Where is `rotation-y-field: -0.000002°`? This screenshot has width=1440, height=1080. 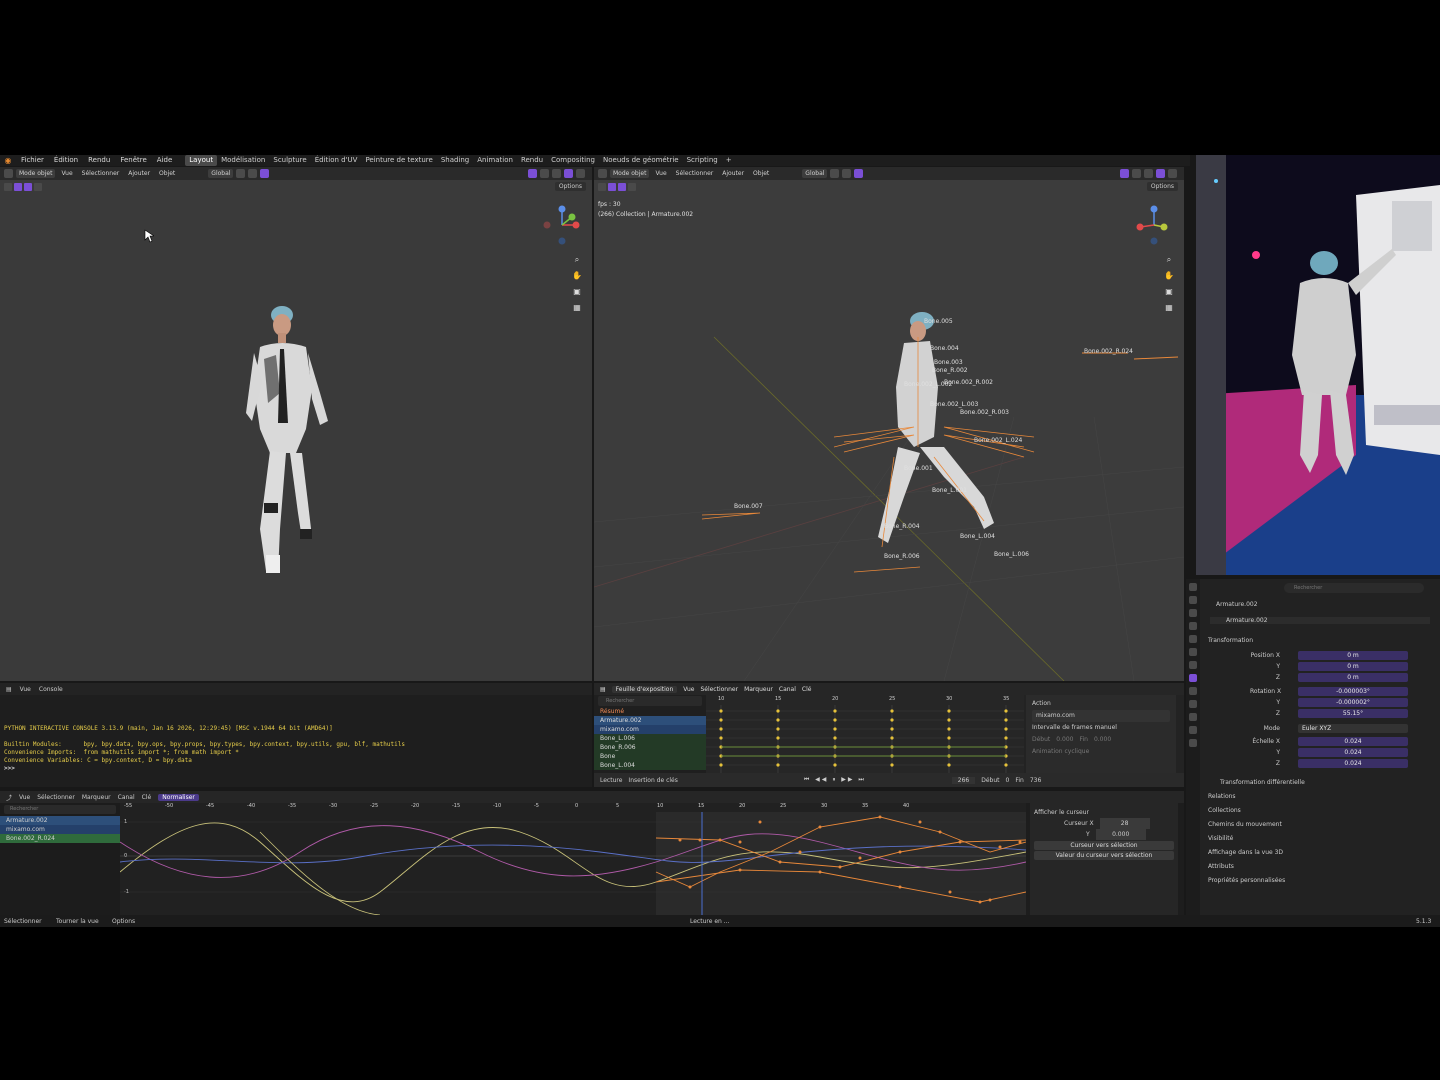 rotation-y-field: -0.000002° is located at coordinates (1353, 702).